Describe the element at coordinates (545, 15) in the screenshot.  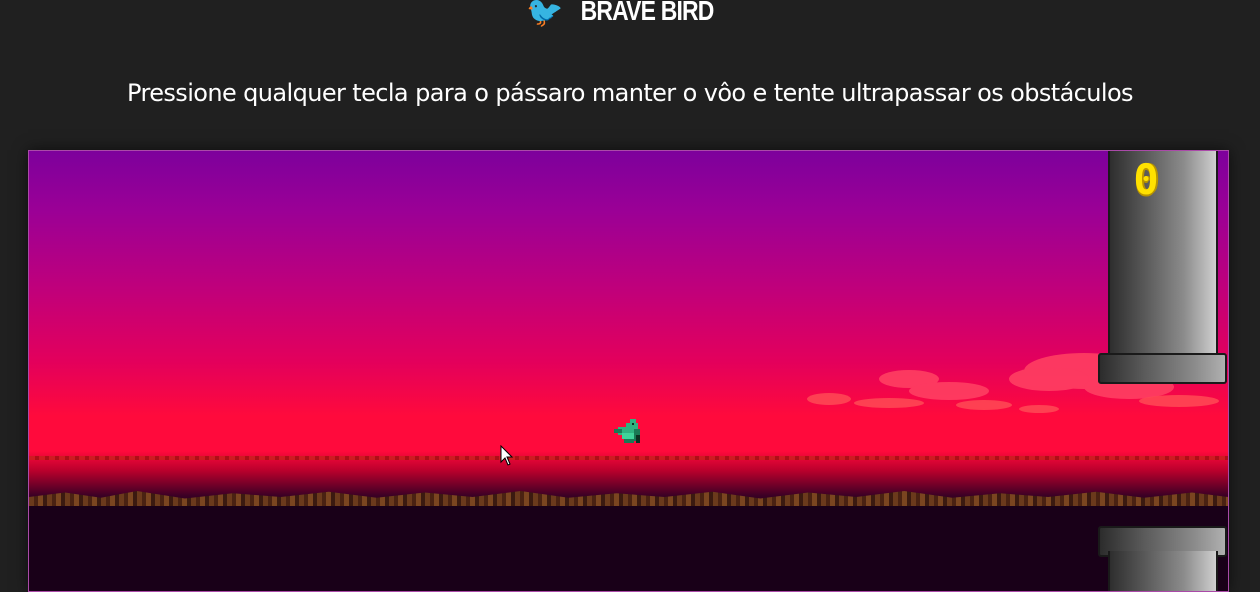
I see `bird-icon: 🐦` at that location.